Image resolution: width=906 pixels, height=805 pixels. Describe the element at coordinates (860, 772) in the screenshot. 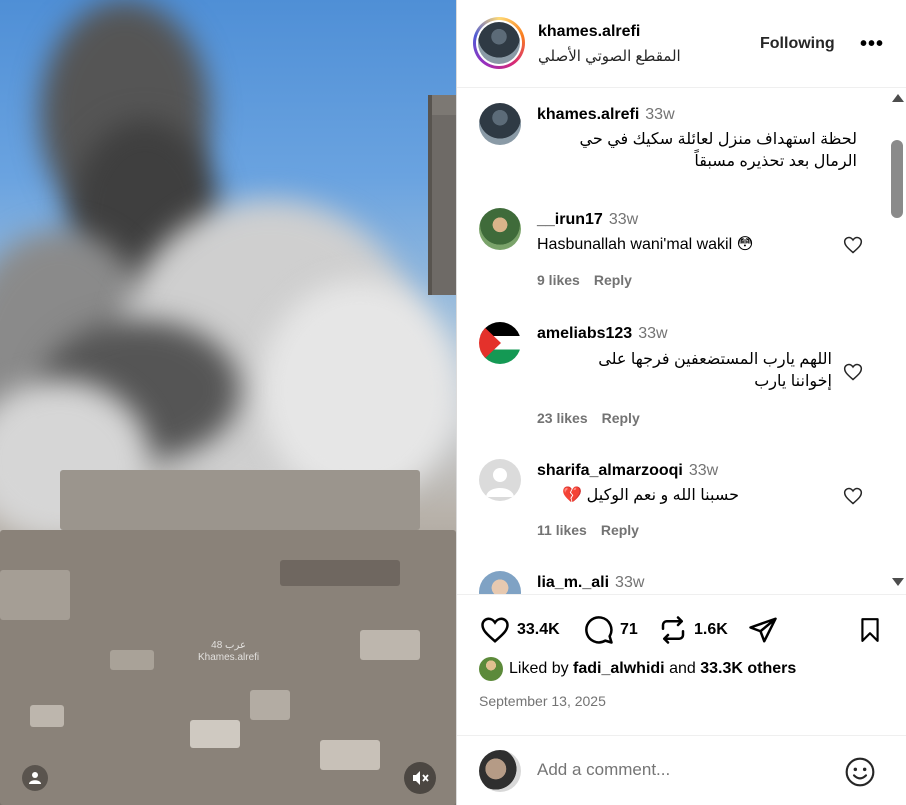

I see `emoji-icon` at that location.